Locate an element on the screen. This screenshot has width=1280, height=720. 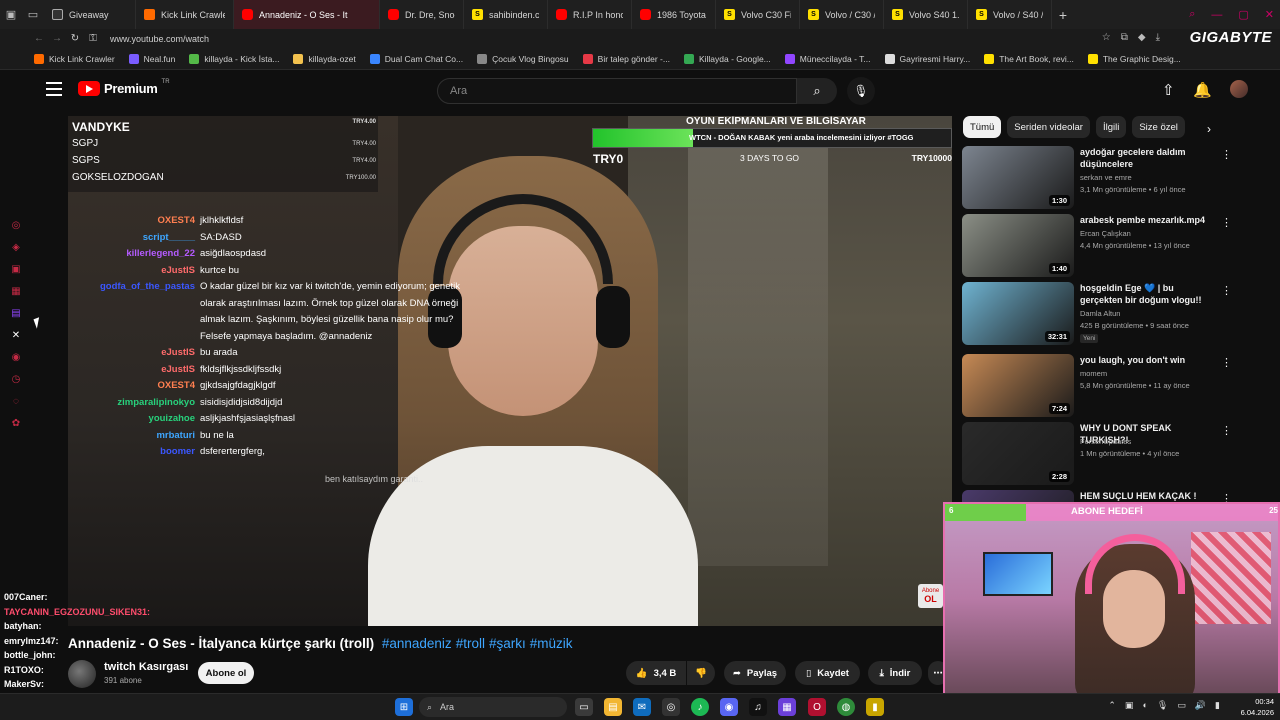
filter-chip: İlgili is located at coordinates (1111, 127).